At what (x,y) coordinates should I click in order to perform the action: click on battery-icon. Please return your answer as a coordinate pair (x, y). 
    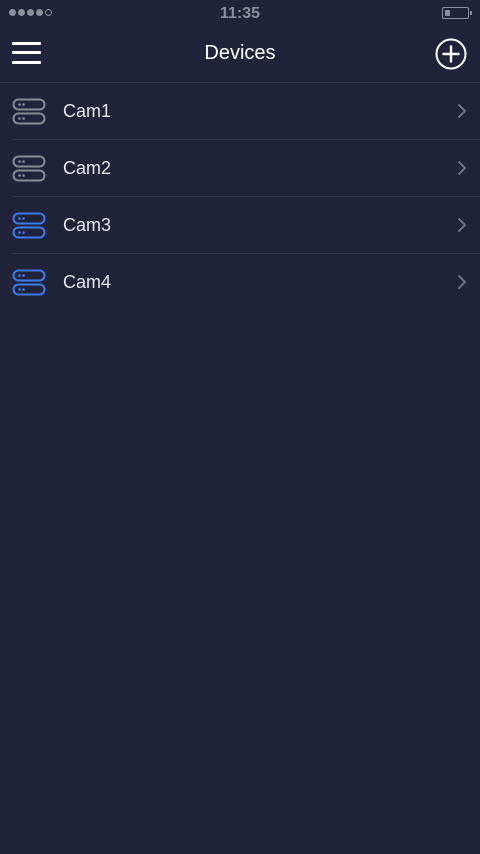
    Looking at the image, I should click on (457, 13).